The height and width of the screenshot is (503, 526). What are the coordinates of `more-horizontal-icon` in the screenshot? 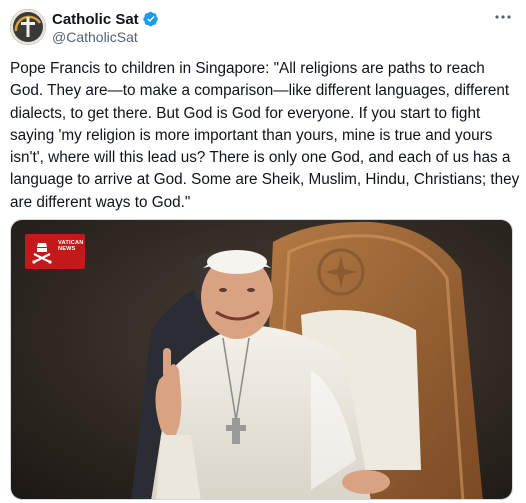 It's located at (503, 17).